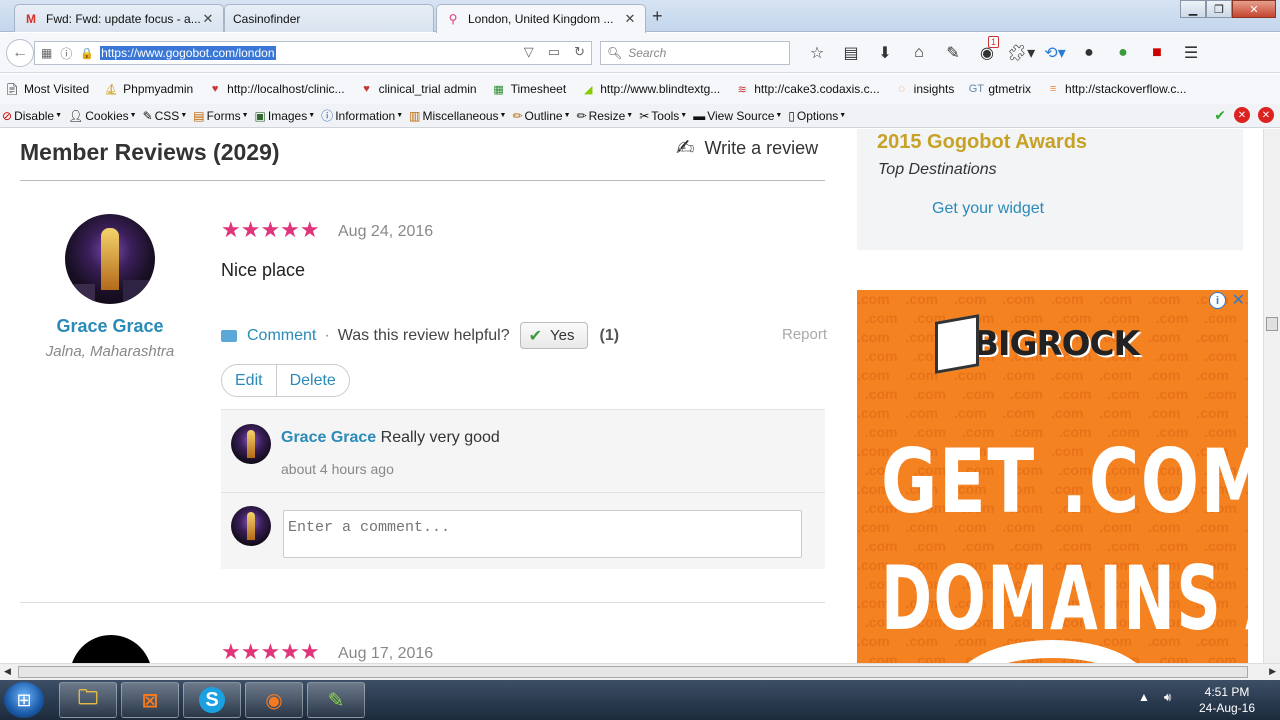 The width and height of the screenshot is (1280, 720). I want to click on addon-icon: 🧩︎▾, so click(1021, 53).